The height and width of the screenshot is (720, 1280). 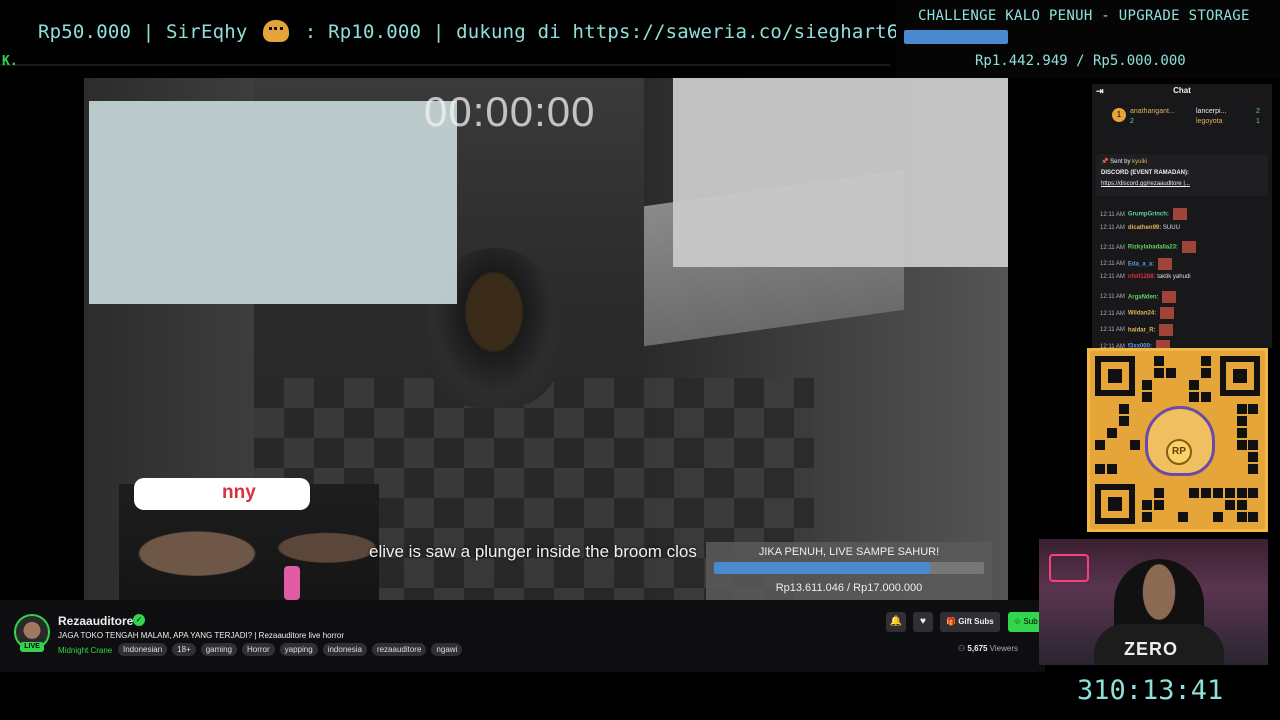 What do you see at coordinates (1153, 602) in the screenshot?
I see `webcam-feed: ZERO` at bounding box center [1153, 602].